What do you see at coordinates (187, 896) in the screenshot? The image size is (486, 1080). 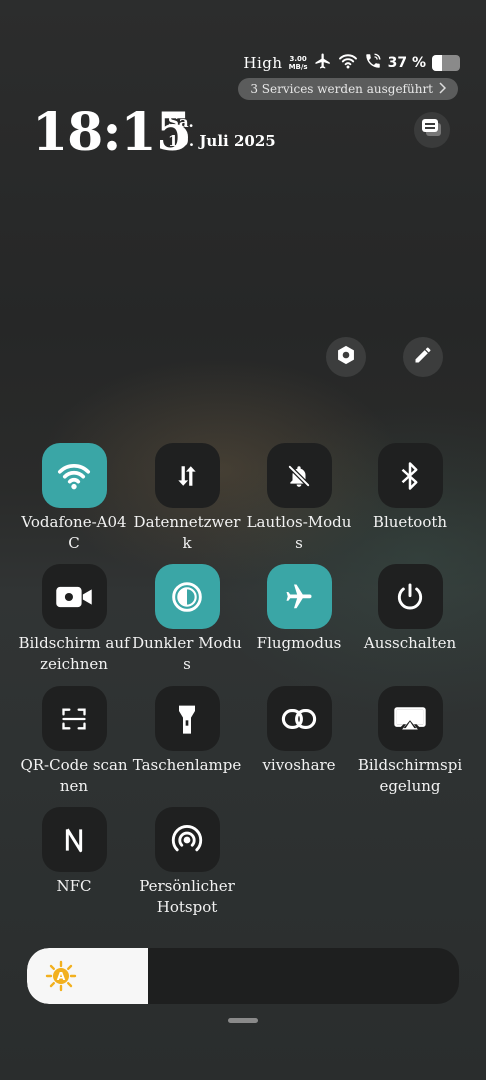 I see `tile-label: Persönlicher Hotspot` at bounding box center [187, 896].